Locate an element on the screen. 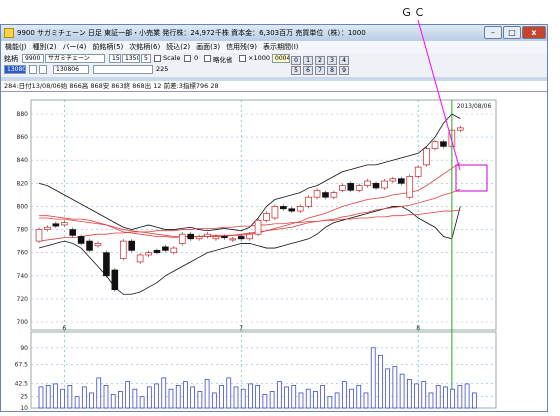  price-field: 1350 is located at coordinates (131, 58).